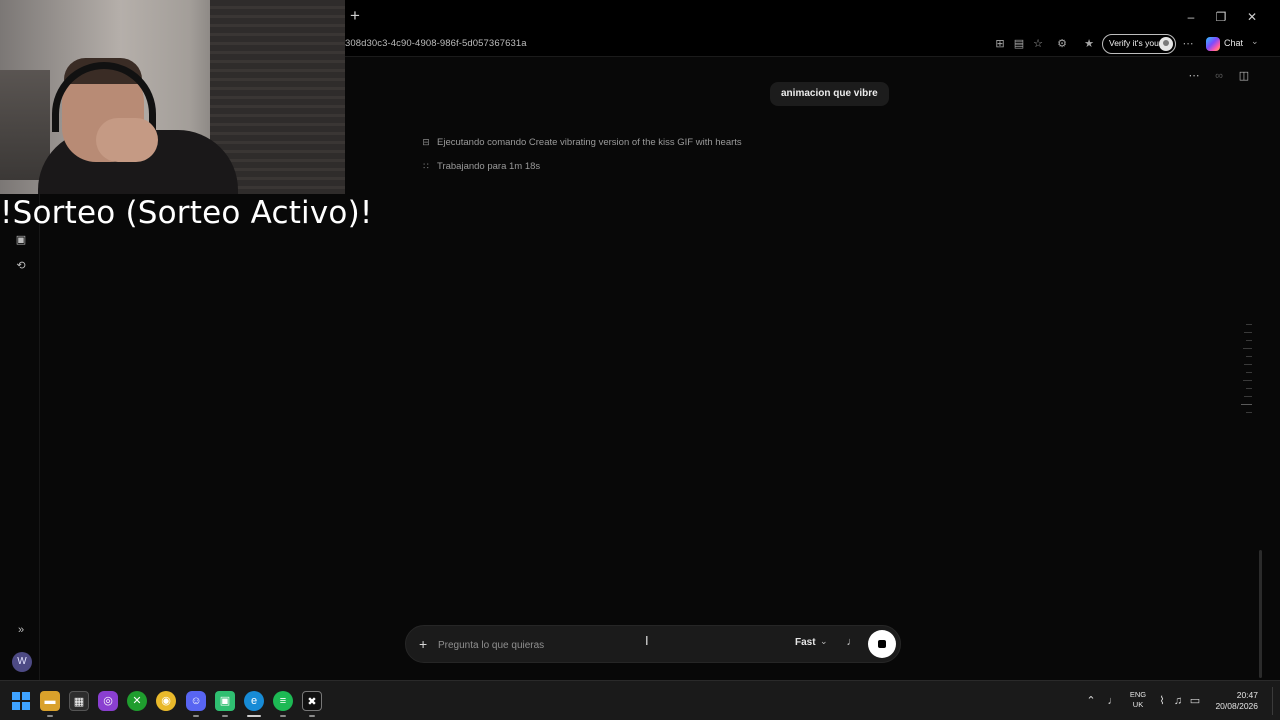  I want to click on edge-icon: e, so click(254, 701).